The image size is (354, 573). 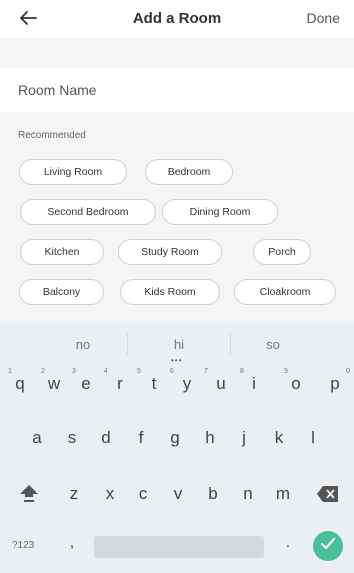 I want to click on symbols-key: ?123, so click(x=23, y=545).